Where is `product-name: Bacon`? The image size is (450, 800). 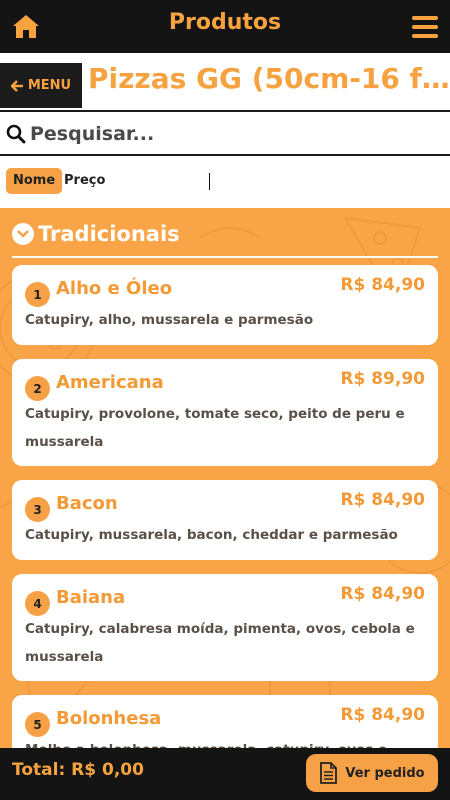 product-name: Bacon is located at coordinates (87, 503).